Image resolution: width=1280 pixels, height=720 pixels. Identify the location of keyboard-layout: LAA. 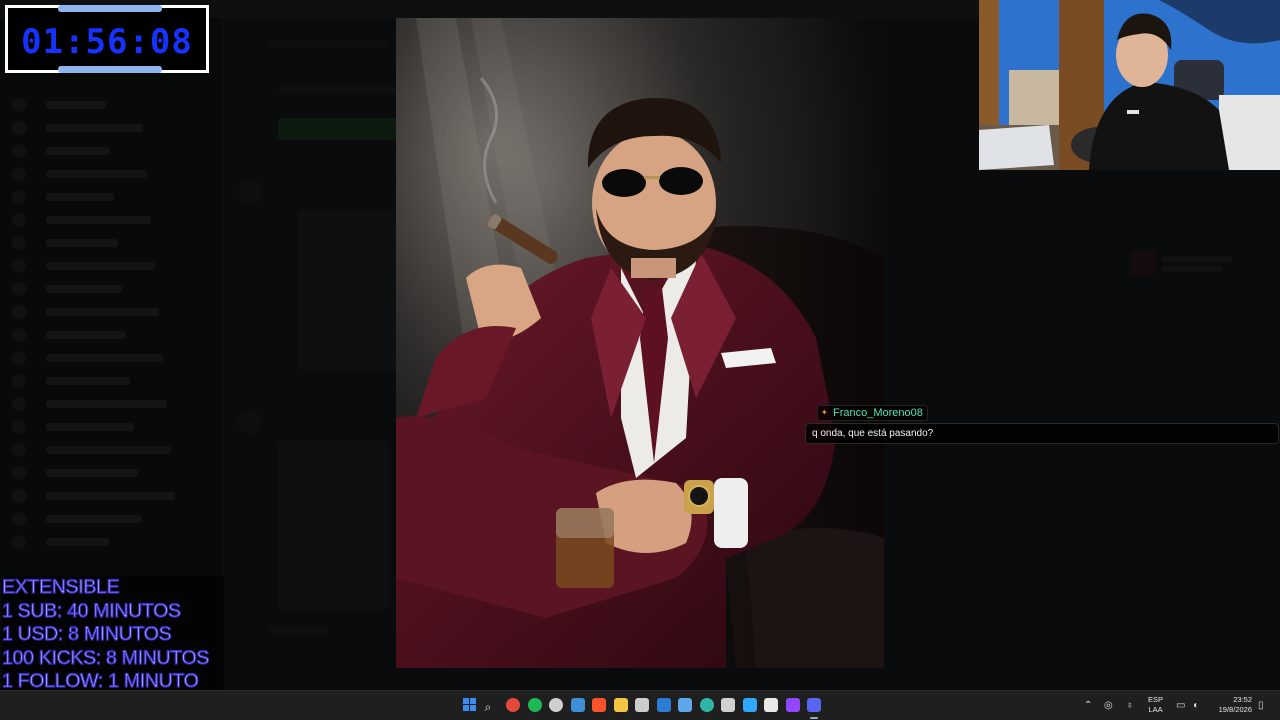
(1155, 709).